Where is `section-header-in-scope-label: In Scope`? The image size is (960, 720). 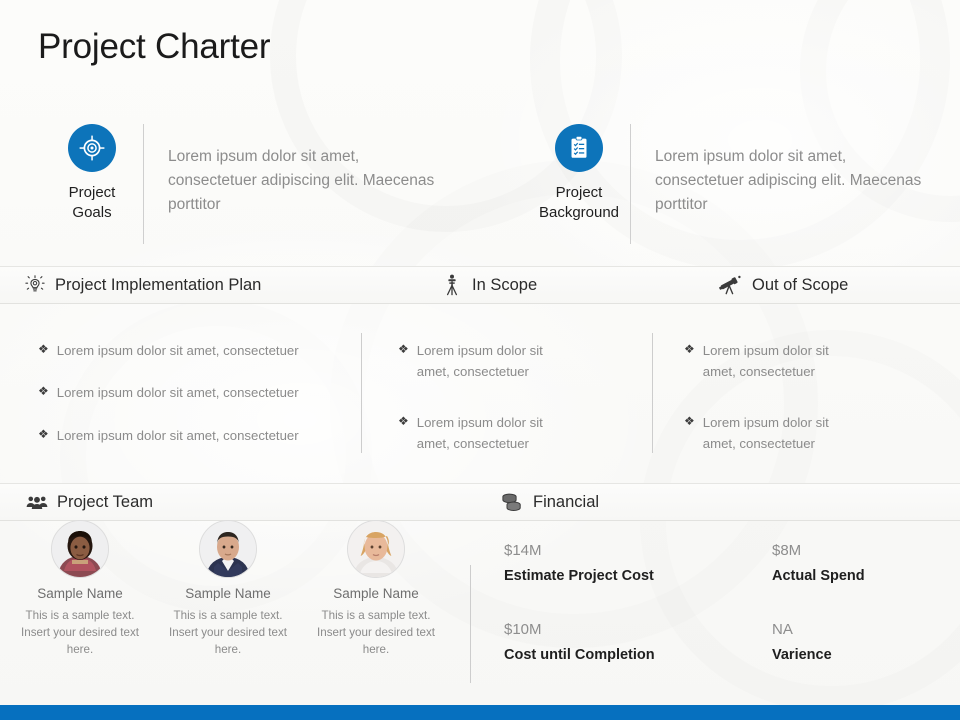 section-header-in-scope-label: In Scope is located at coordinates (505, 284).